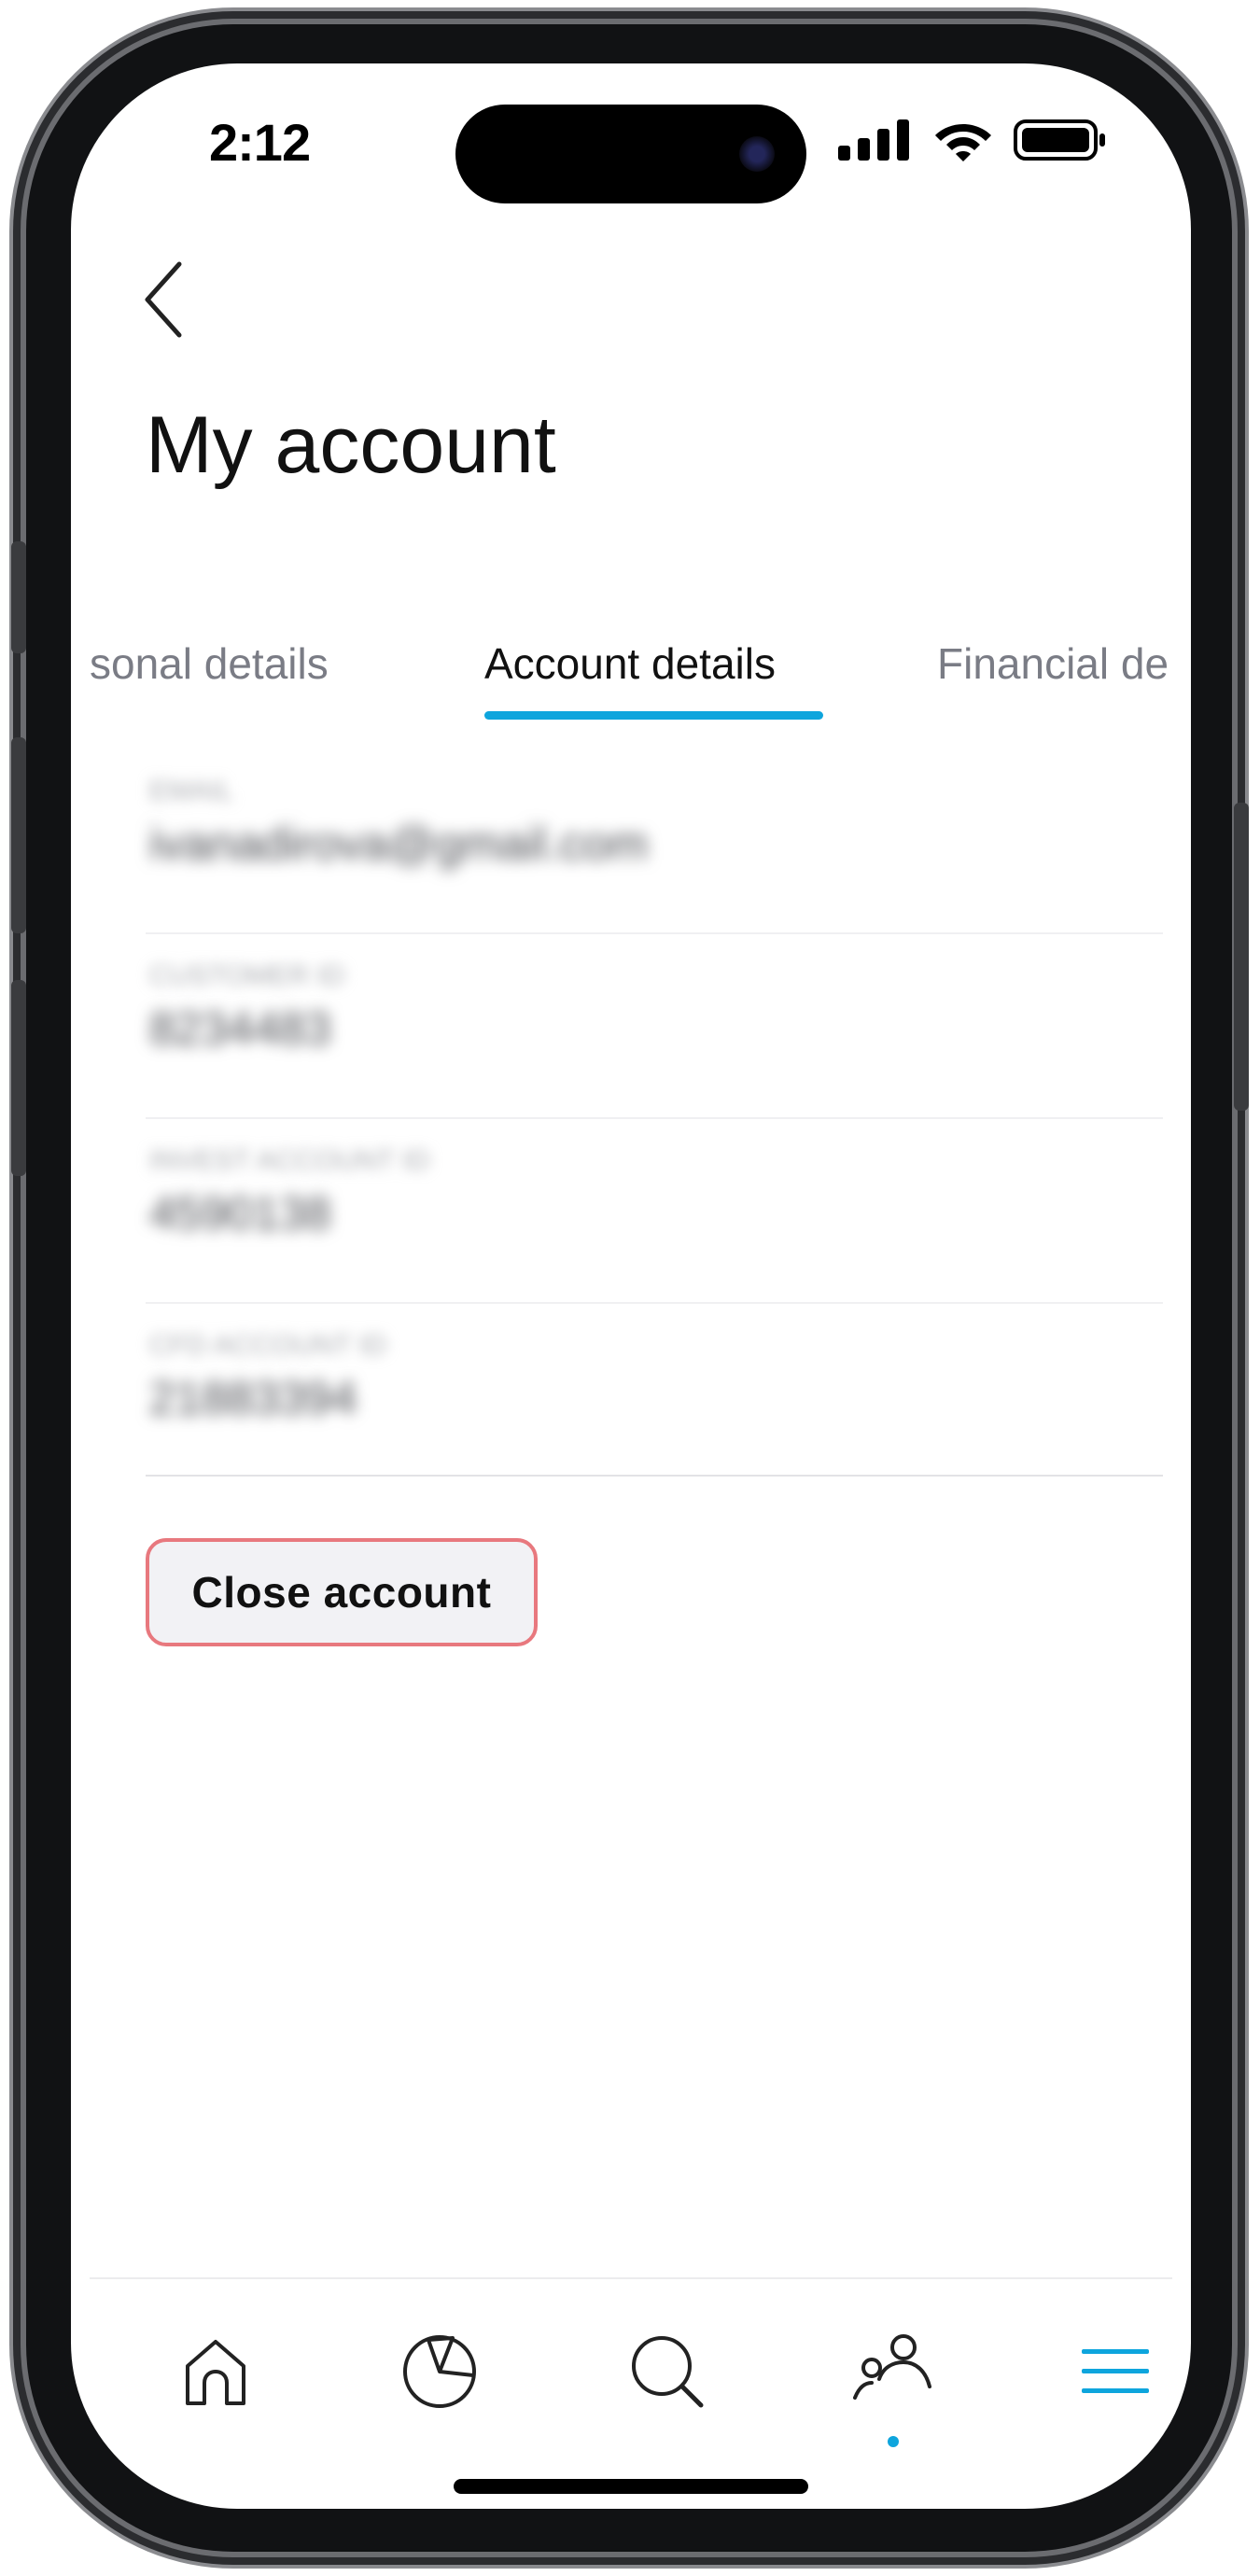 This screenshot has height=2576, width=1260. Describe the element at coordinates (654, 1395) in the screenshot. I see `cfd-account-id-field: CFD ACCOUNT ID 21883394` at that location.